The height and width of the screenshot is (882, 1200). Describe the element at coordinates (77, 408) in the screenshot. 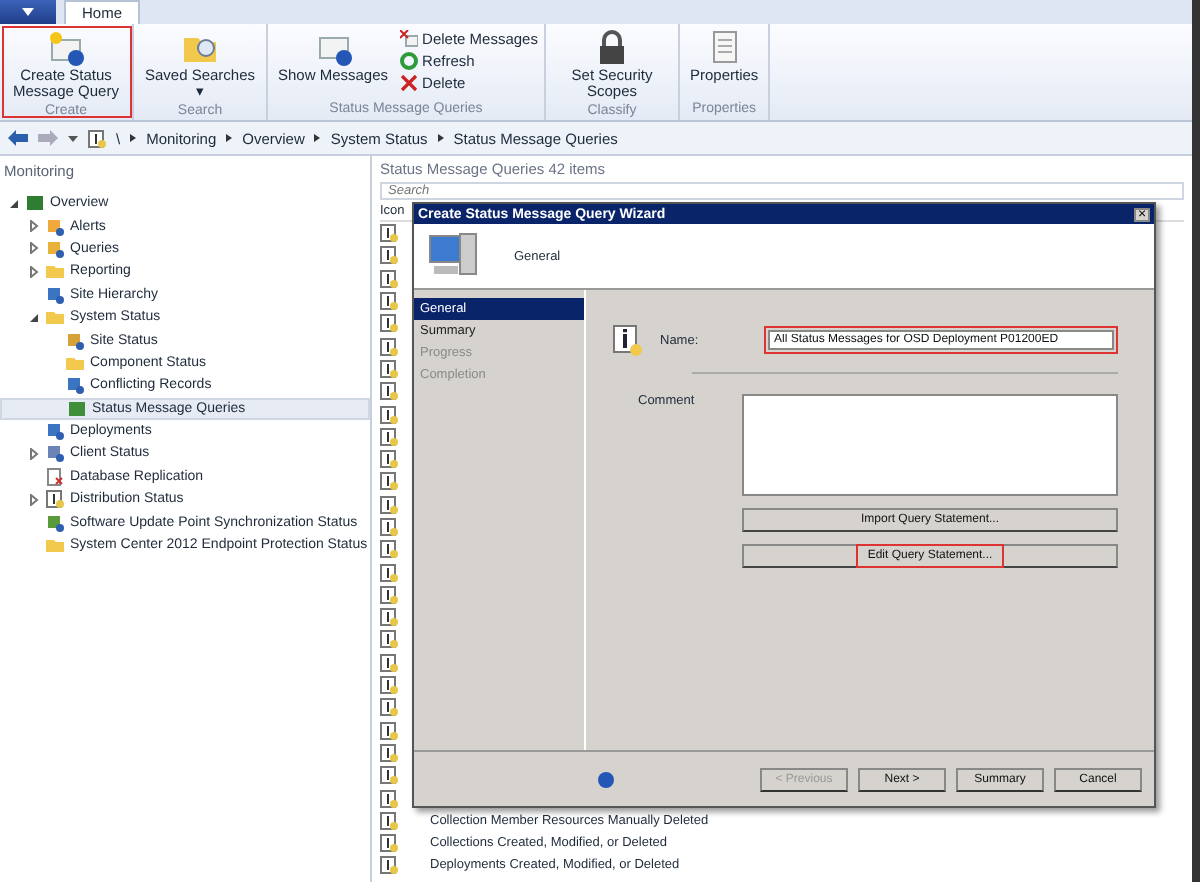

I see `shield-icon` at that location.